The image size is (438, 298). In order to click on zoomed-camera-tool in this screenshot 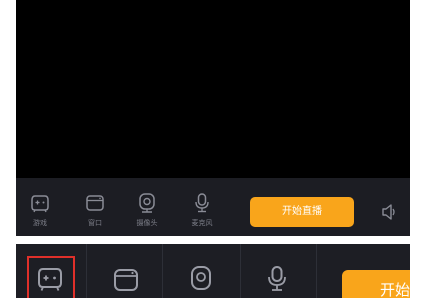, I will do `click(201, 271)`.